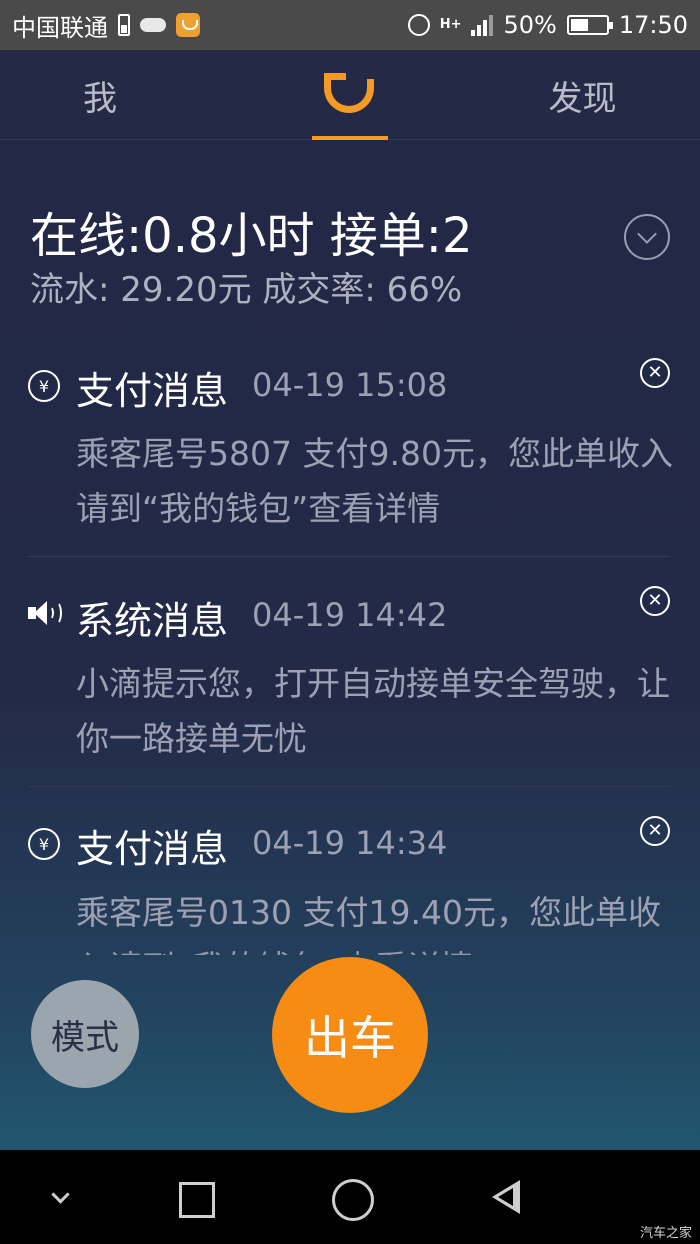  Describe the element at coordinates (100, 95) in the screenshot. I see `tab-me: 我` at that location.